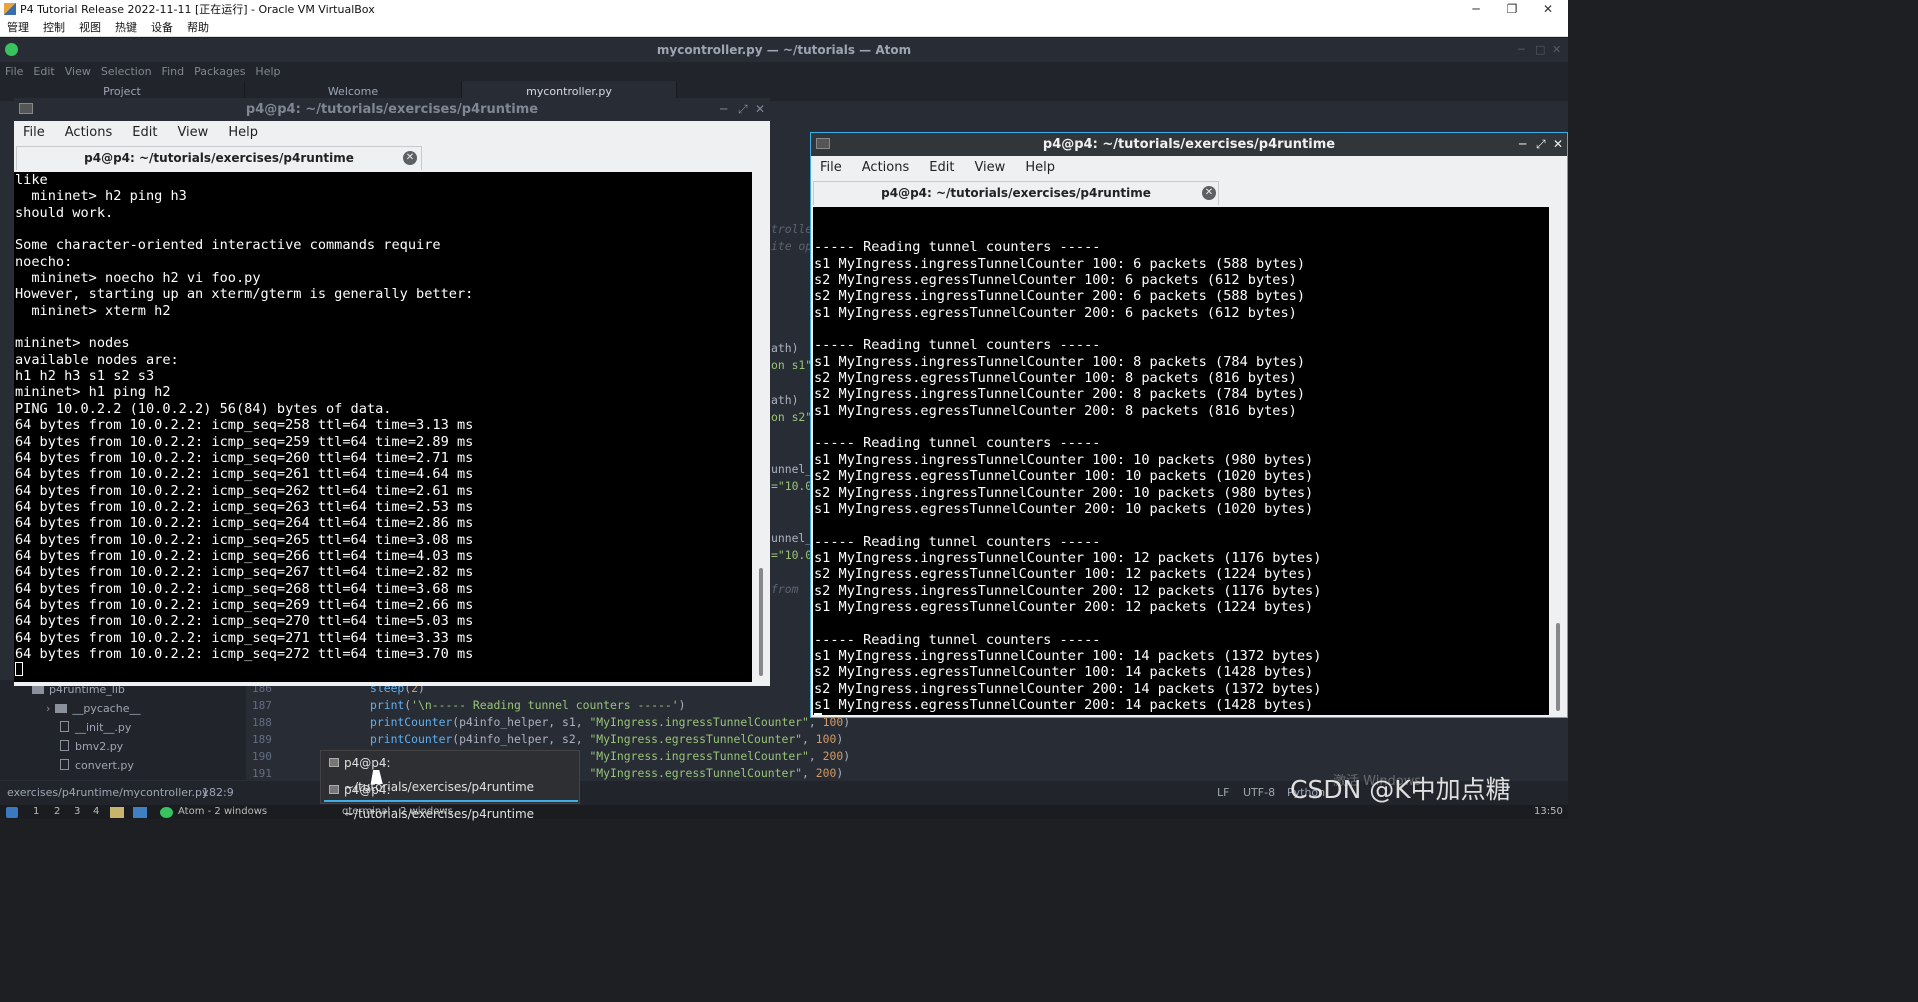 The height and width of the screenshot is (1002, 1918). What do you see at coordinates (451, 799) in the screenshot?
I see `popup-item-terminal-2: p4@p4: ~/tutorials/exercises/p4runtime` at bounding box center [451, 799].